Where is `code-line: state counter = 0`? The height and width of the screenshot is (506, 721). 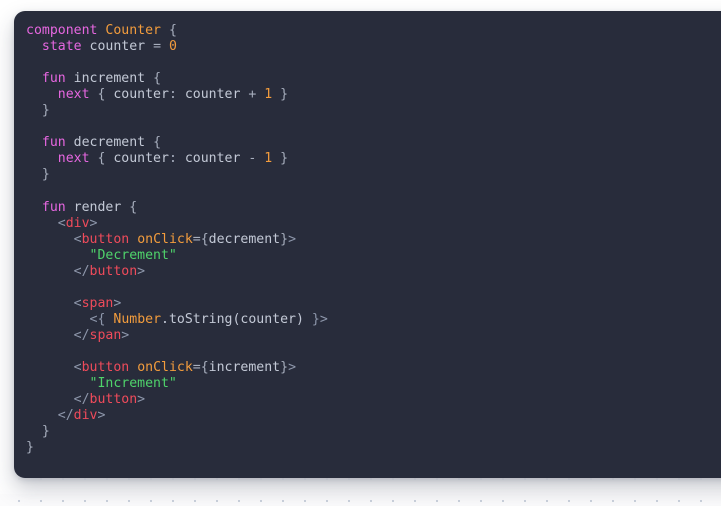 code-line: state counter = 0 is located at coordinates (373, 47).